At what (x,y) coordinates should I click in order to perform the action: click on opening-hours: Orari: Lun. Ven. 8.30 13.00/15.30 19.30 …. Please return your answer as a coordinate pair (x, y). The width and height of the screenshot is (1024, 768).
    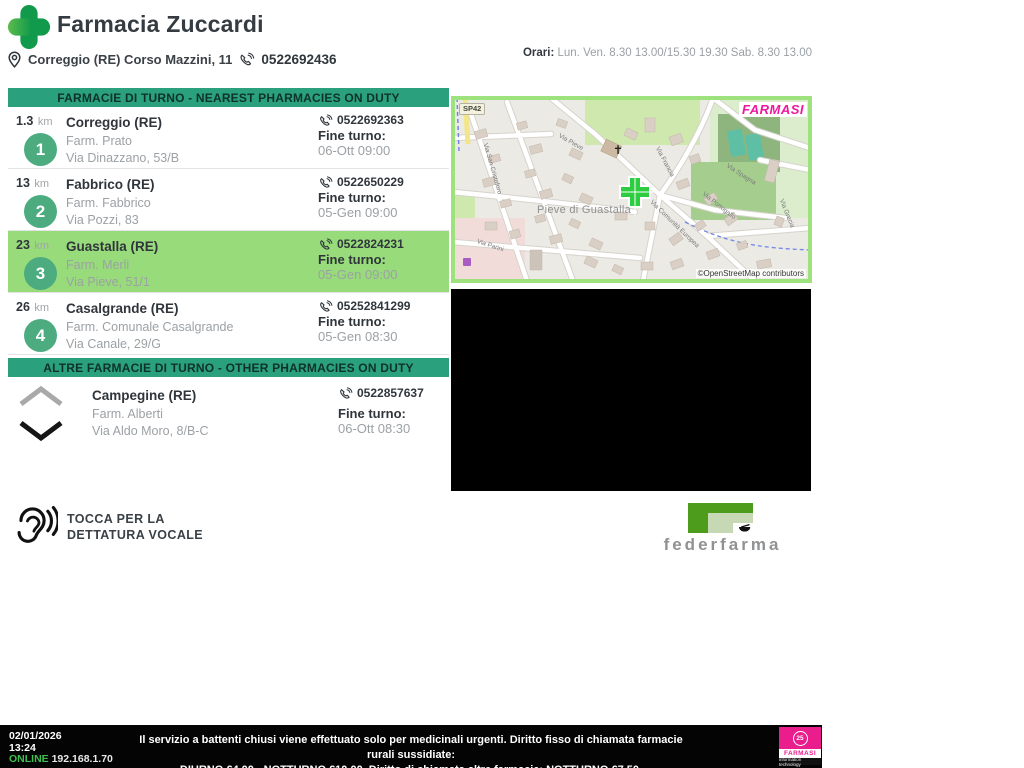
    Looking at the image, I should click on (645, 53).